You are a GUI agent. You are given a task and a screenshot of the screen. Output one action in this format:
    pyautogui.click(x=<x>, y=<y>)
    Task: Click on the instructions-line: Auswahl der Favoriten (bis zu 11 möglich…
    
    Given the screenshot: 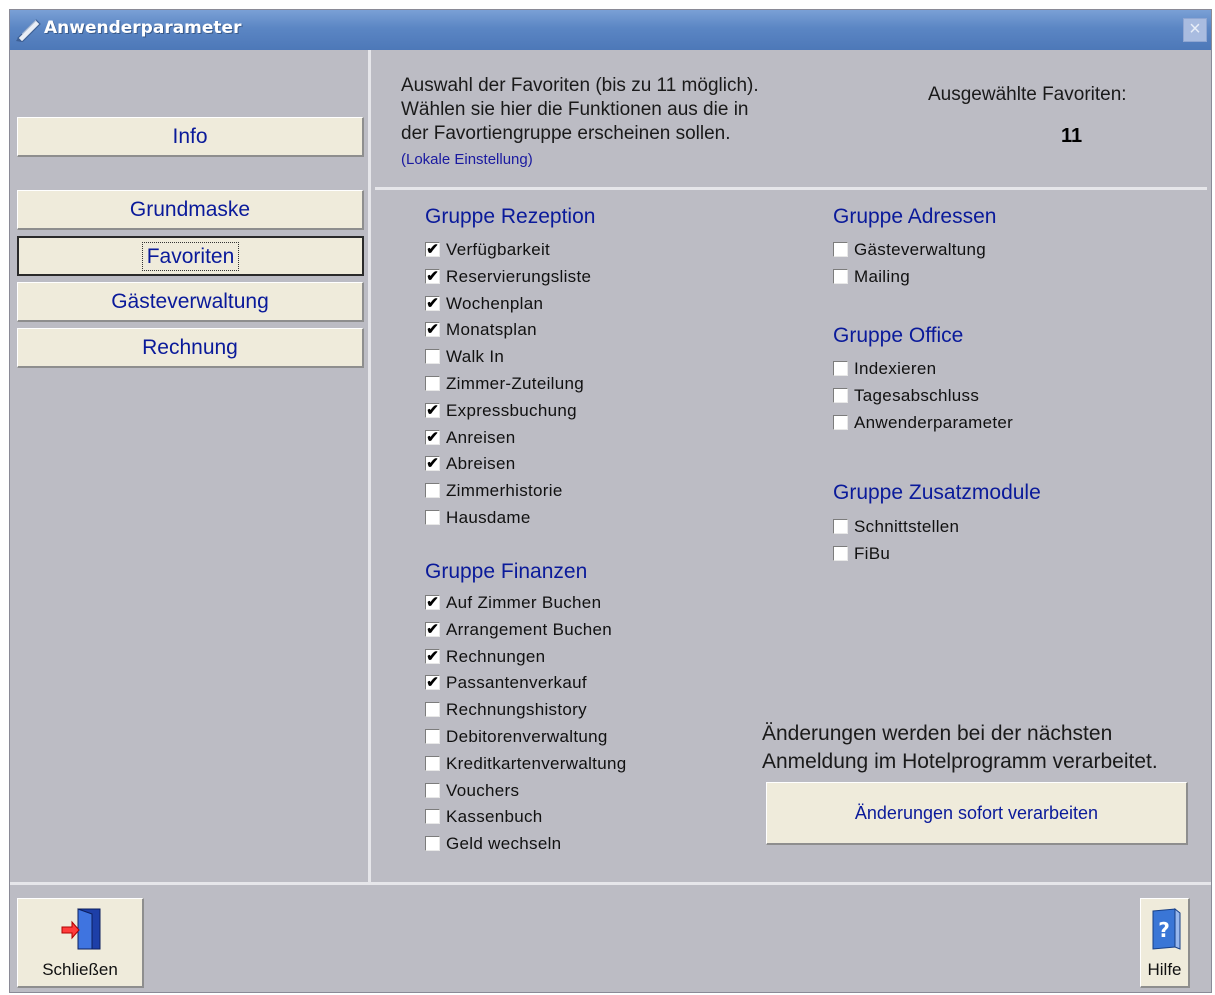 What is the action you would take?
    pyautogui.click(x=580, y=85)
    